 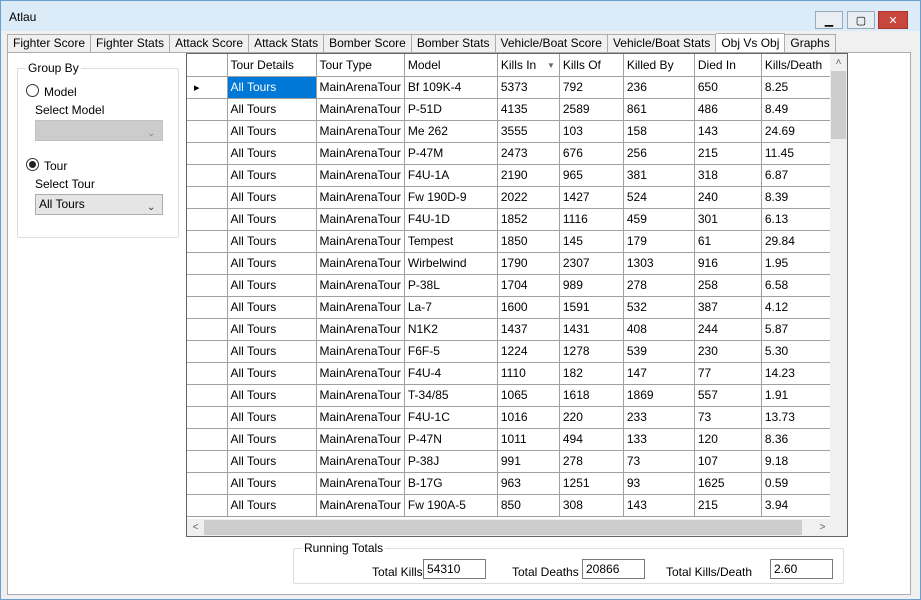 I want to click on table-cell: 1704, so click(x=528, y=285).